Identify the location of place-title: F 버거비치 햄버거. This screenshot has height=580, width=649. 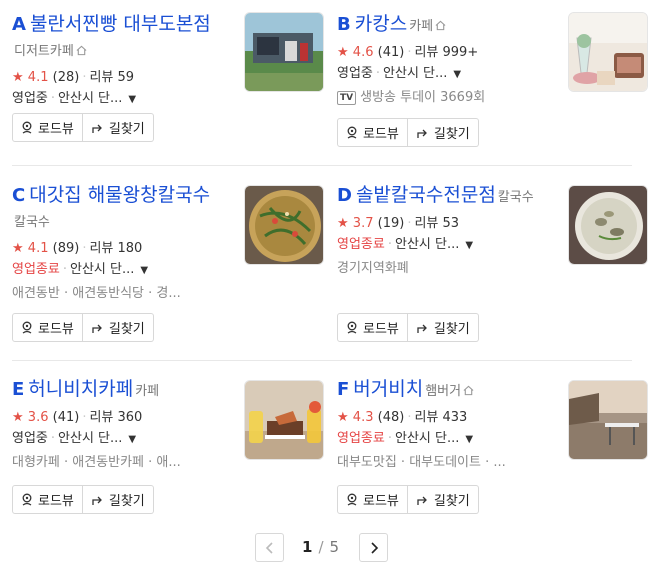
(437, 390).